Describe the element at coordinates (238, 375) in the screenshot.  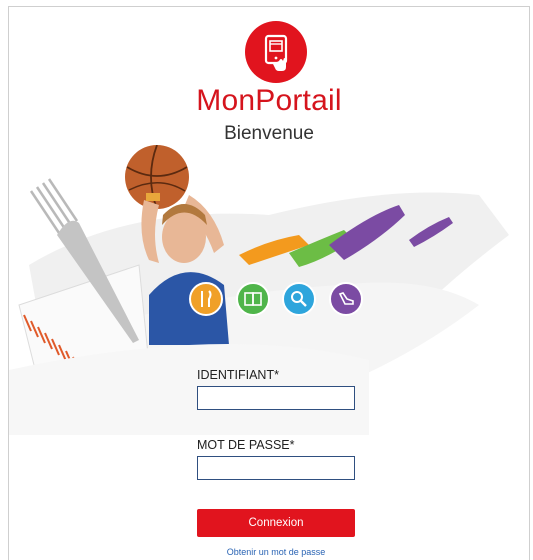
I see `username-label: IDENTIFIANT*` at that location.